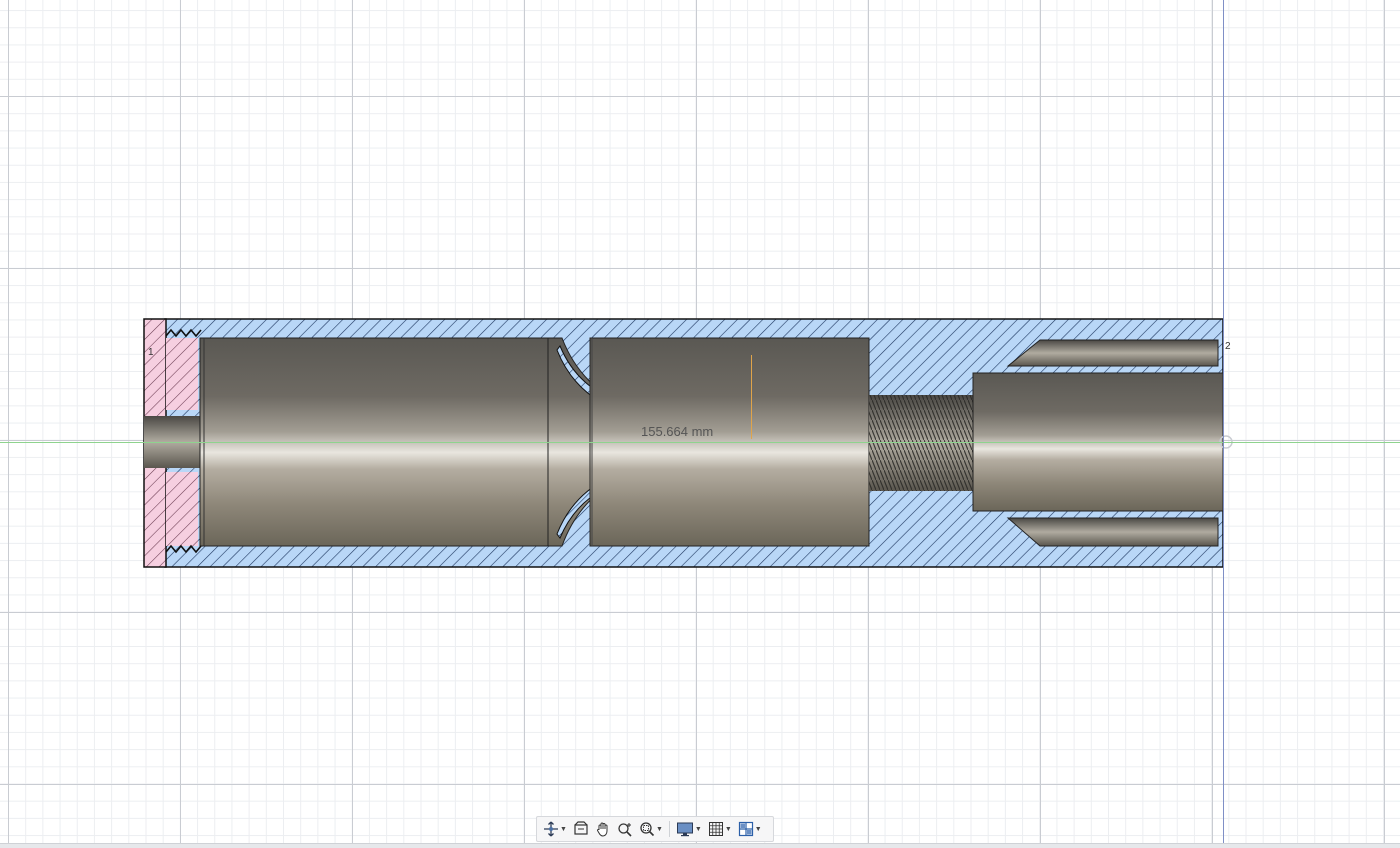 The width and height of the screenshot is (1400, 848). I want to click on point-label-1: 1, so click(151, 352).